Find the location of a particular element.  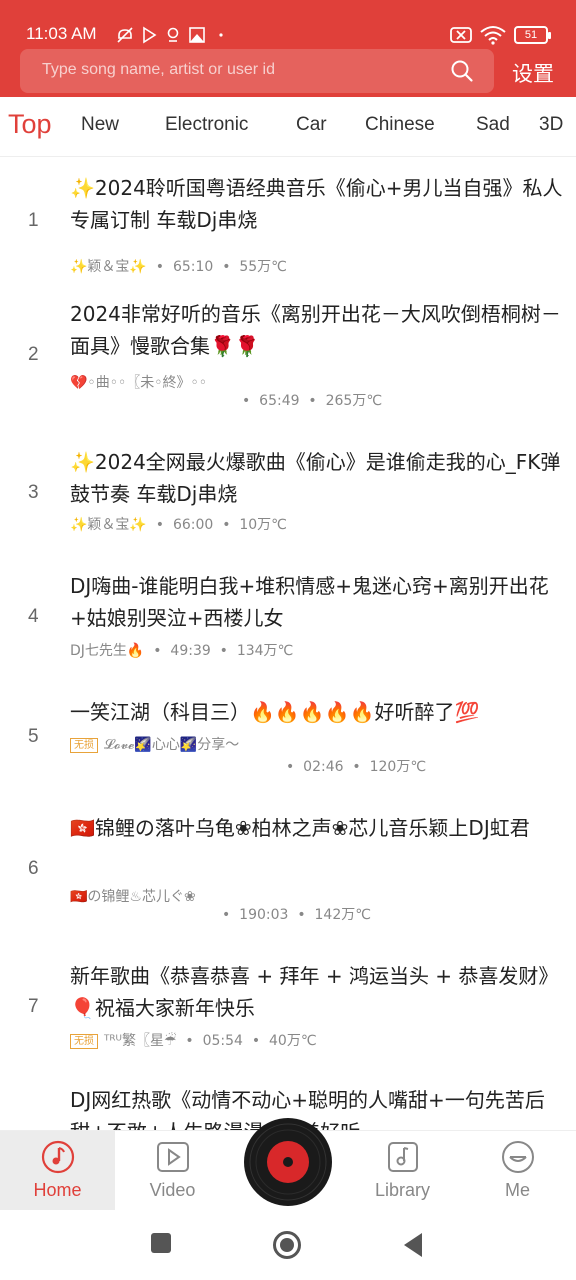

item-meta: ✨颖＆宝✨ • 66:00 • 10万℃ is located at coordinates (178, 525).